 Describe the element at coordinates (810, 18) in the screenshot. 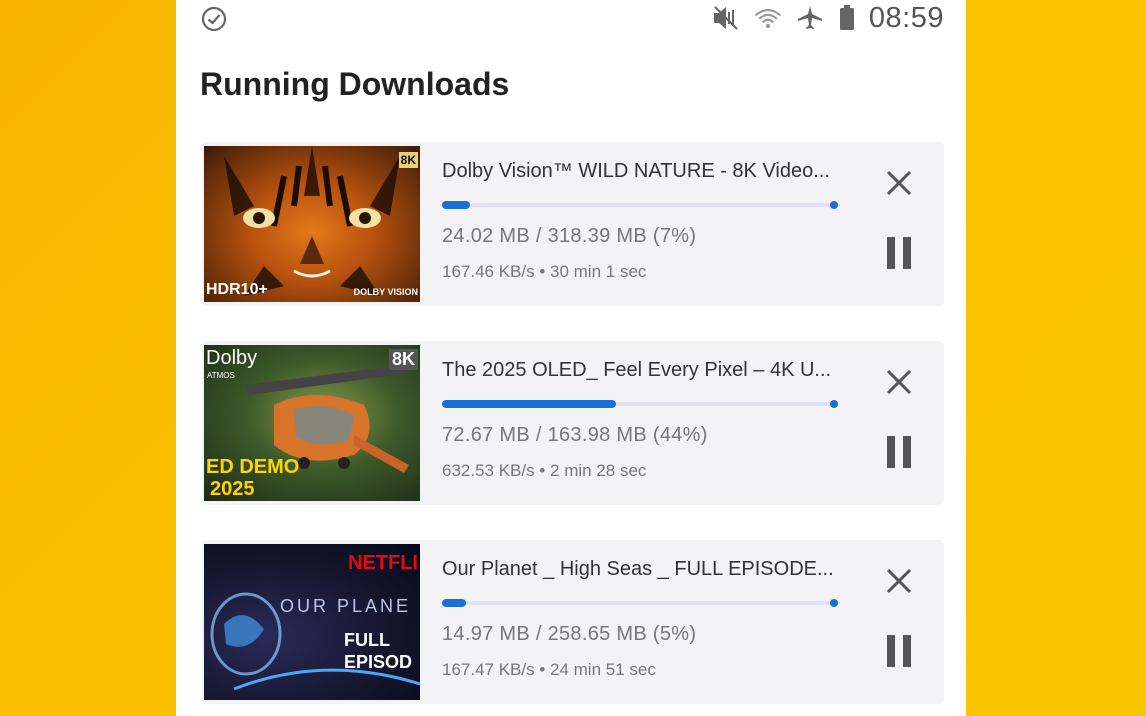

I see `airplane-icon` at that location.